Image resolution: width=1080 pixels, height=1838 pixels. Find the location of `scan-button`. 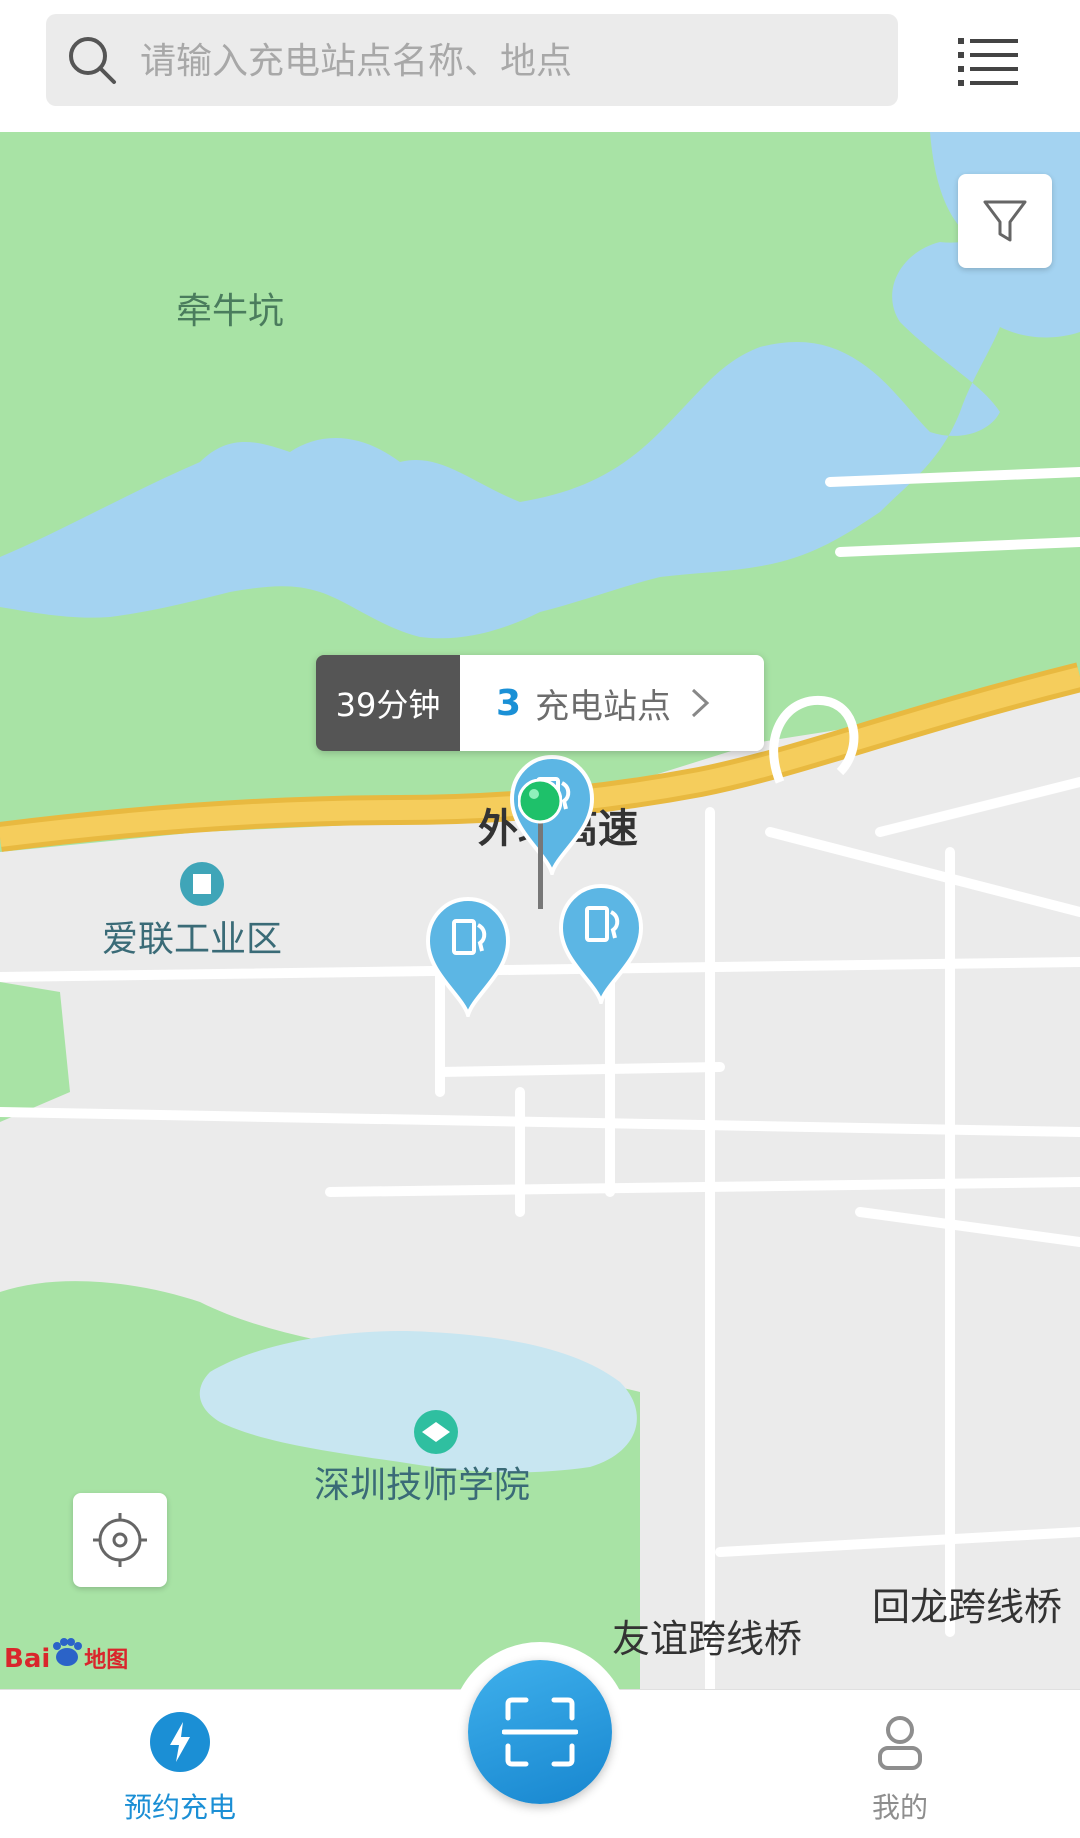

scan-button is located at coordinates (540, 1732).